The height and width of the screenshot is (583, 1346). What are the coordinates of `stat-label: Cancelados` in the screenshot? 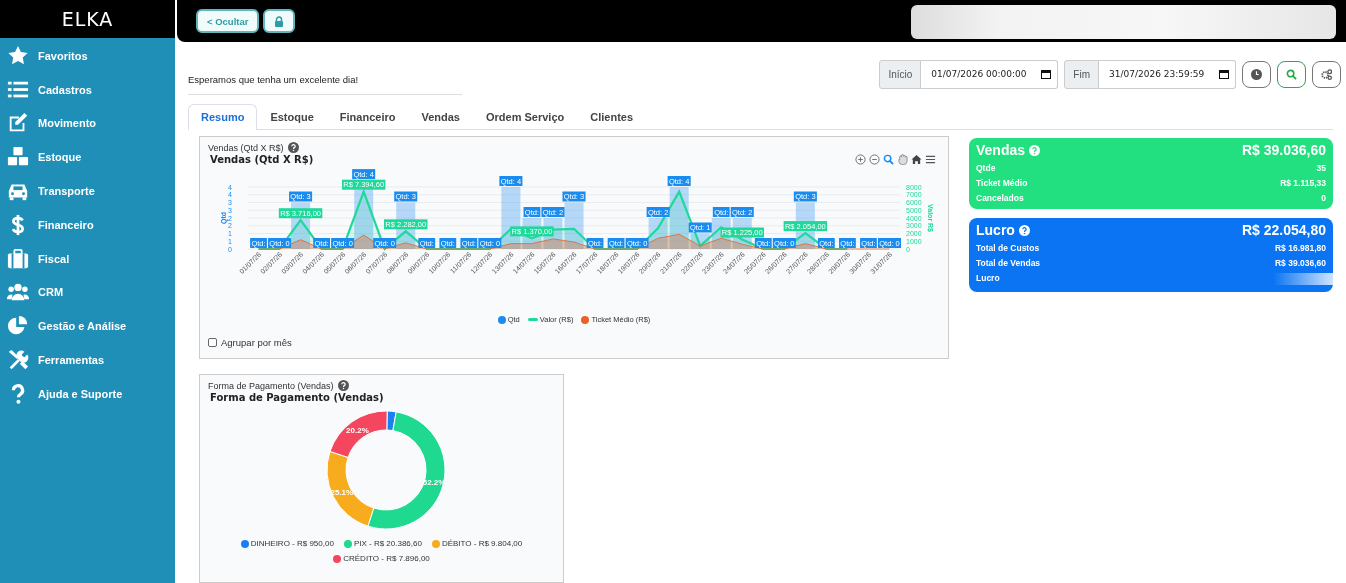 It's located at (1000, 198).